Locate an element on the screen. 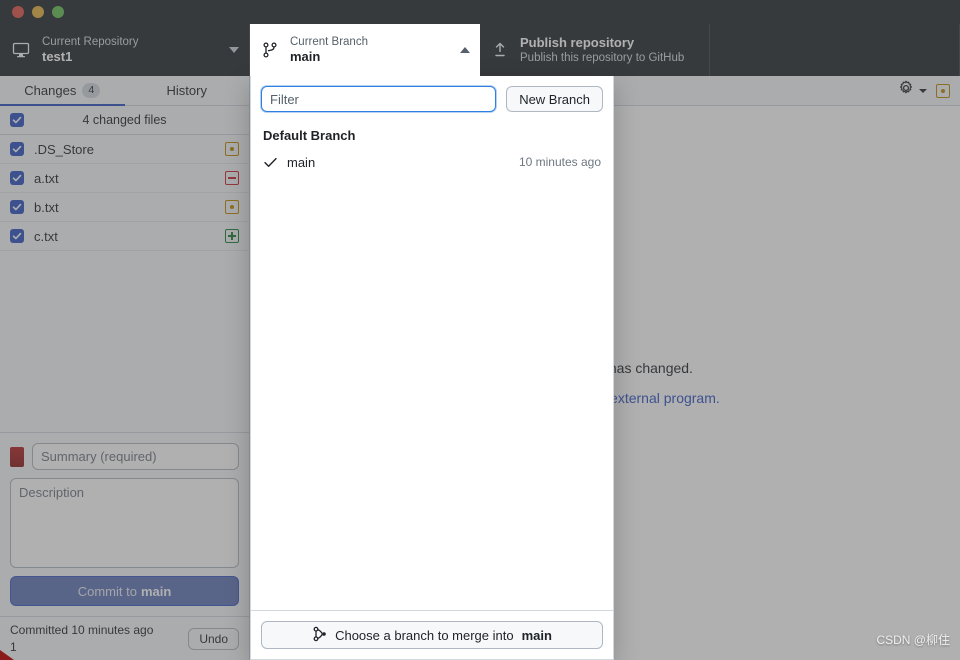 The width and height of the screenshot is (960, 660). branch-name: main is located at coordinates (301, 162).